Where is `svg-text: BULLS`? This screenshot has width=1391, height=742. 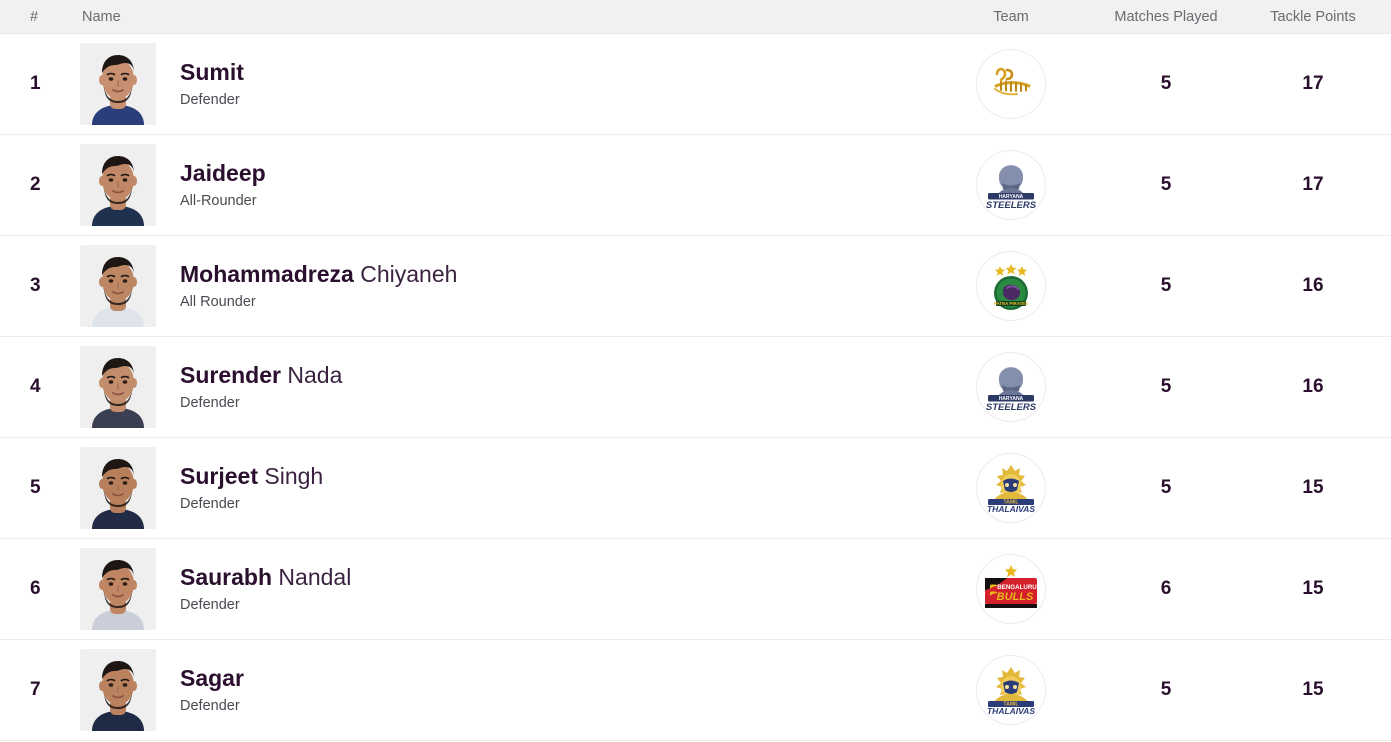
svg-text: BULLS is located at coordinates (1015, 597).